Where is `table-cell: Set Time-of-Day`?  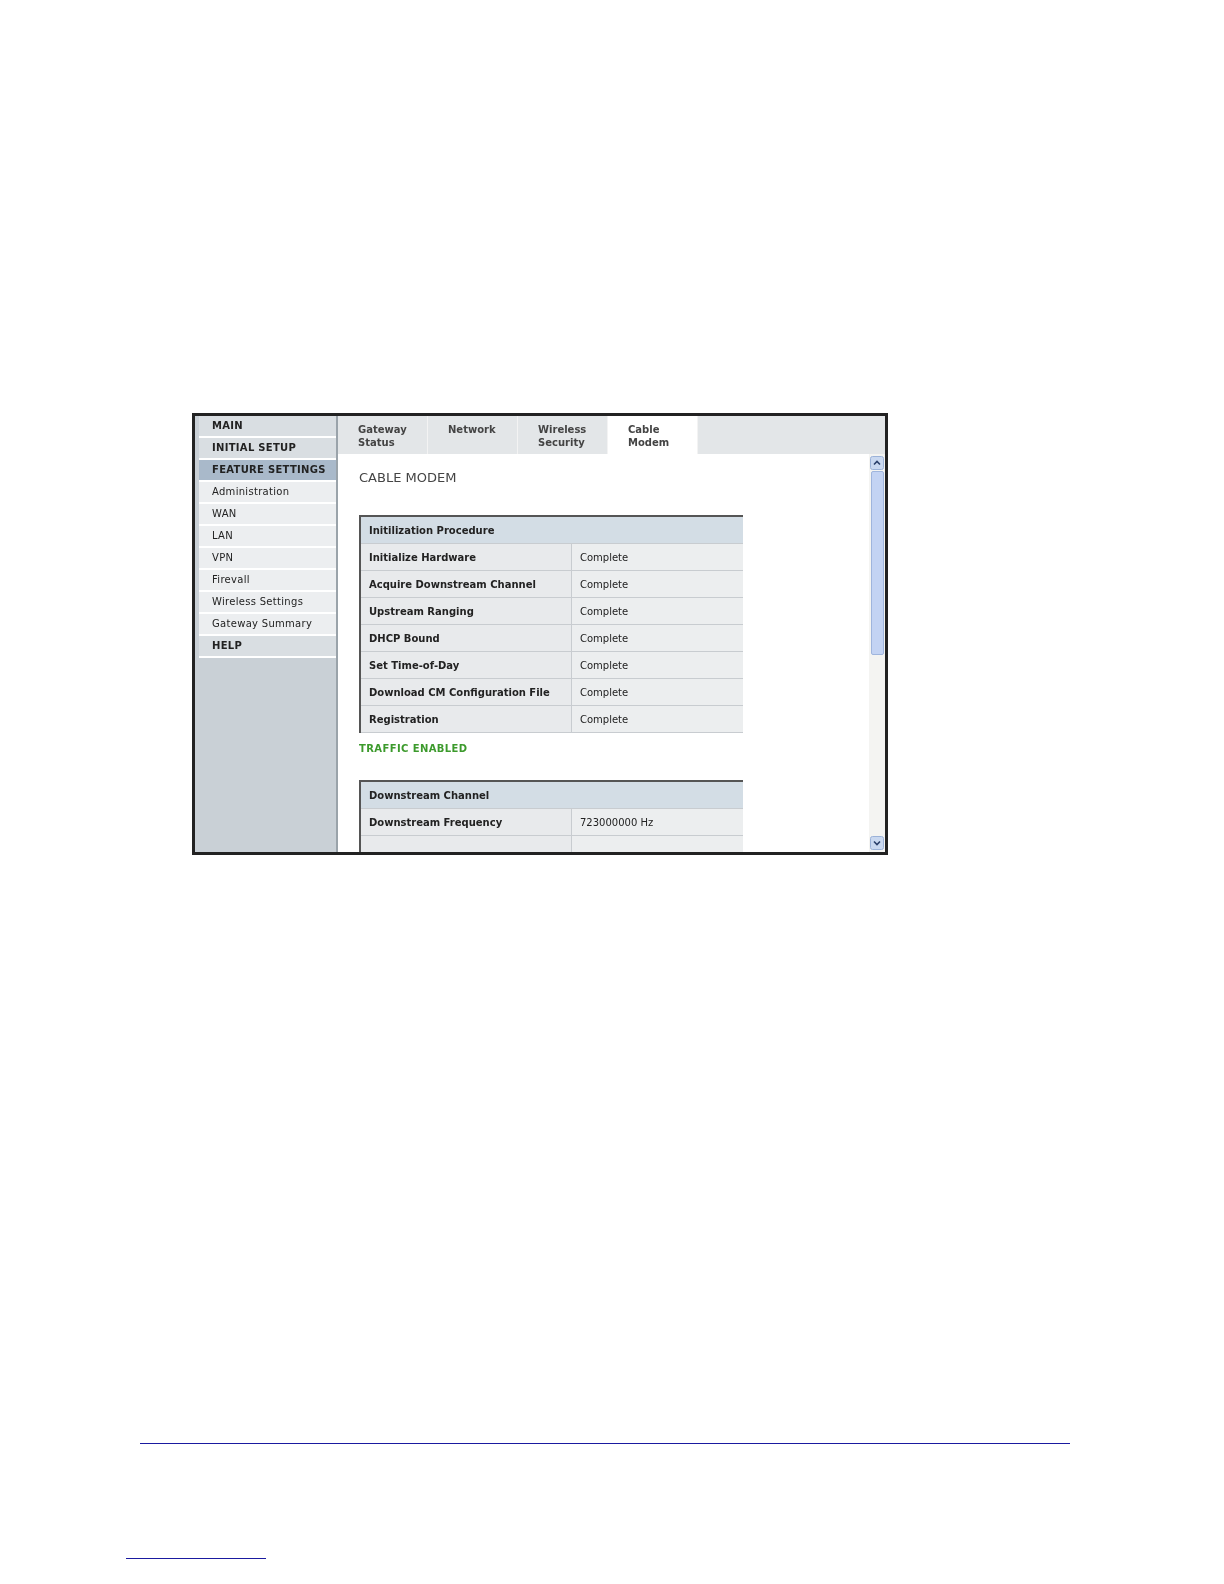 table-cell: Set Time-of-Day is located at coordinates (466, 665).